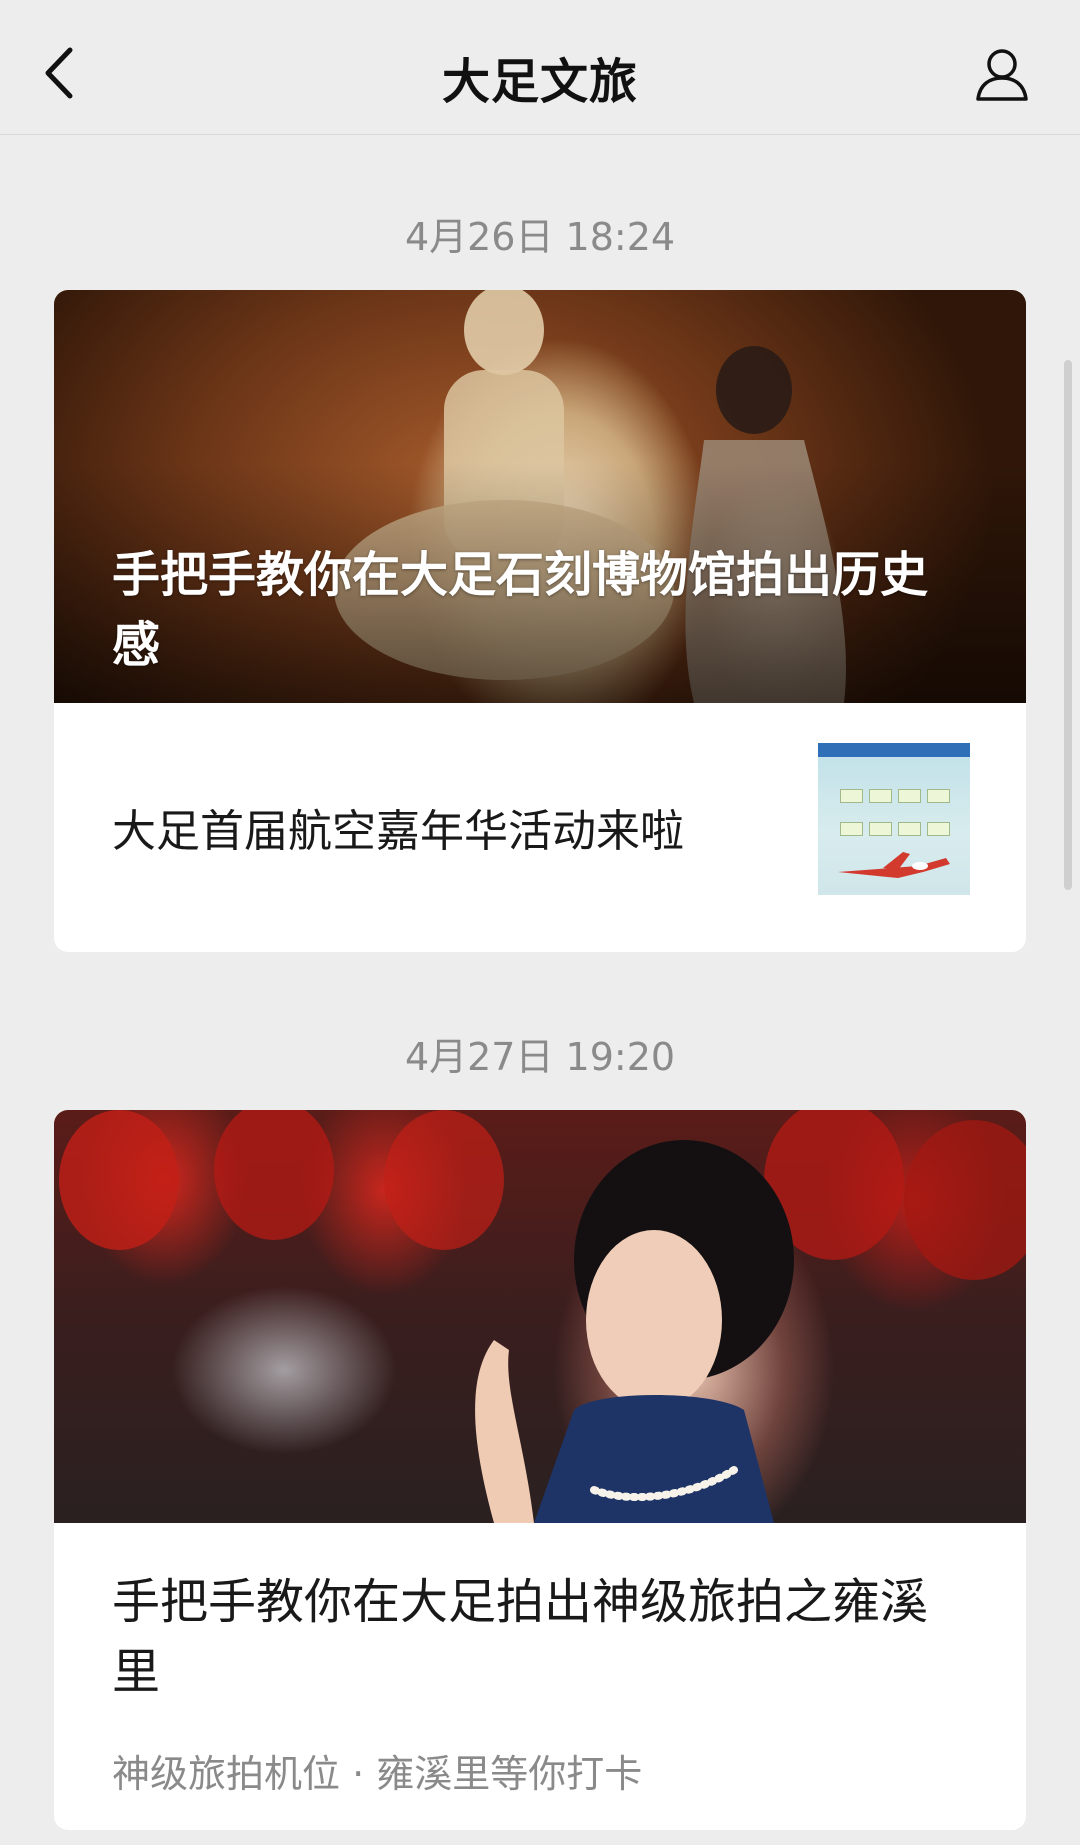 Image resolution: width=1080 pixels, height=1845 pixels. I want to click on user-icon, so click(1002, 75).